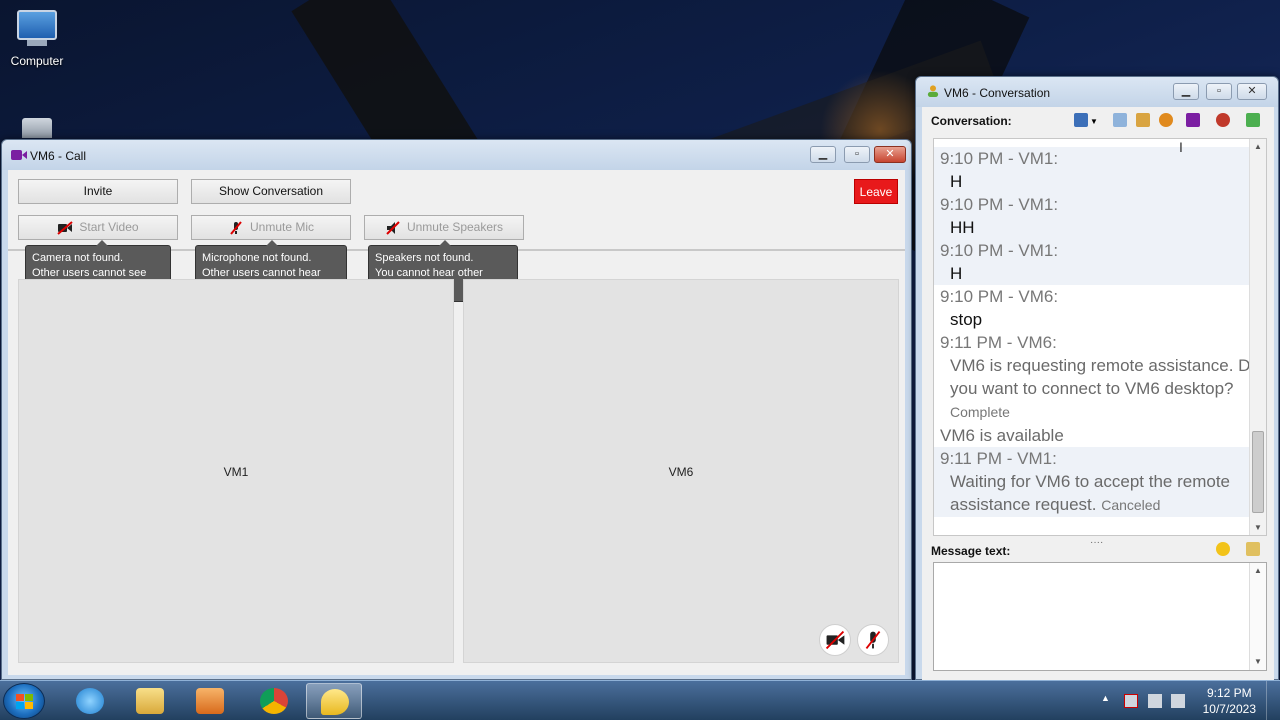 Image resolution: width=1280 pixels, height=720 pixels. I want to click on conversation-scrollbar: ▲ ▼, so click(1257, 337).